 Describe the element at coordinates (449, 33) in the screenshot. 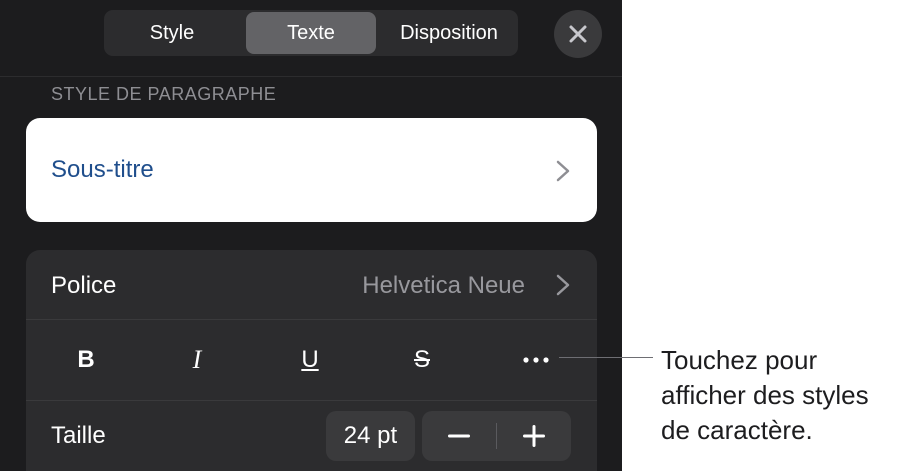

I see `tab-disposition: Disposition` at that location.